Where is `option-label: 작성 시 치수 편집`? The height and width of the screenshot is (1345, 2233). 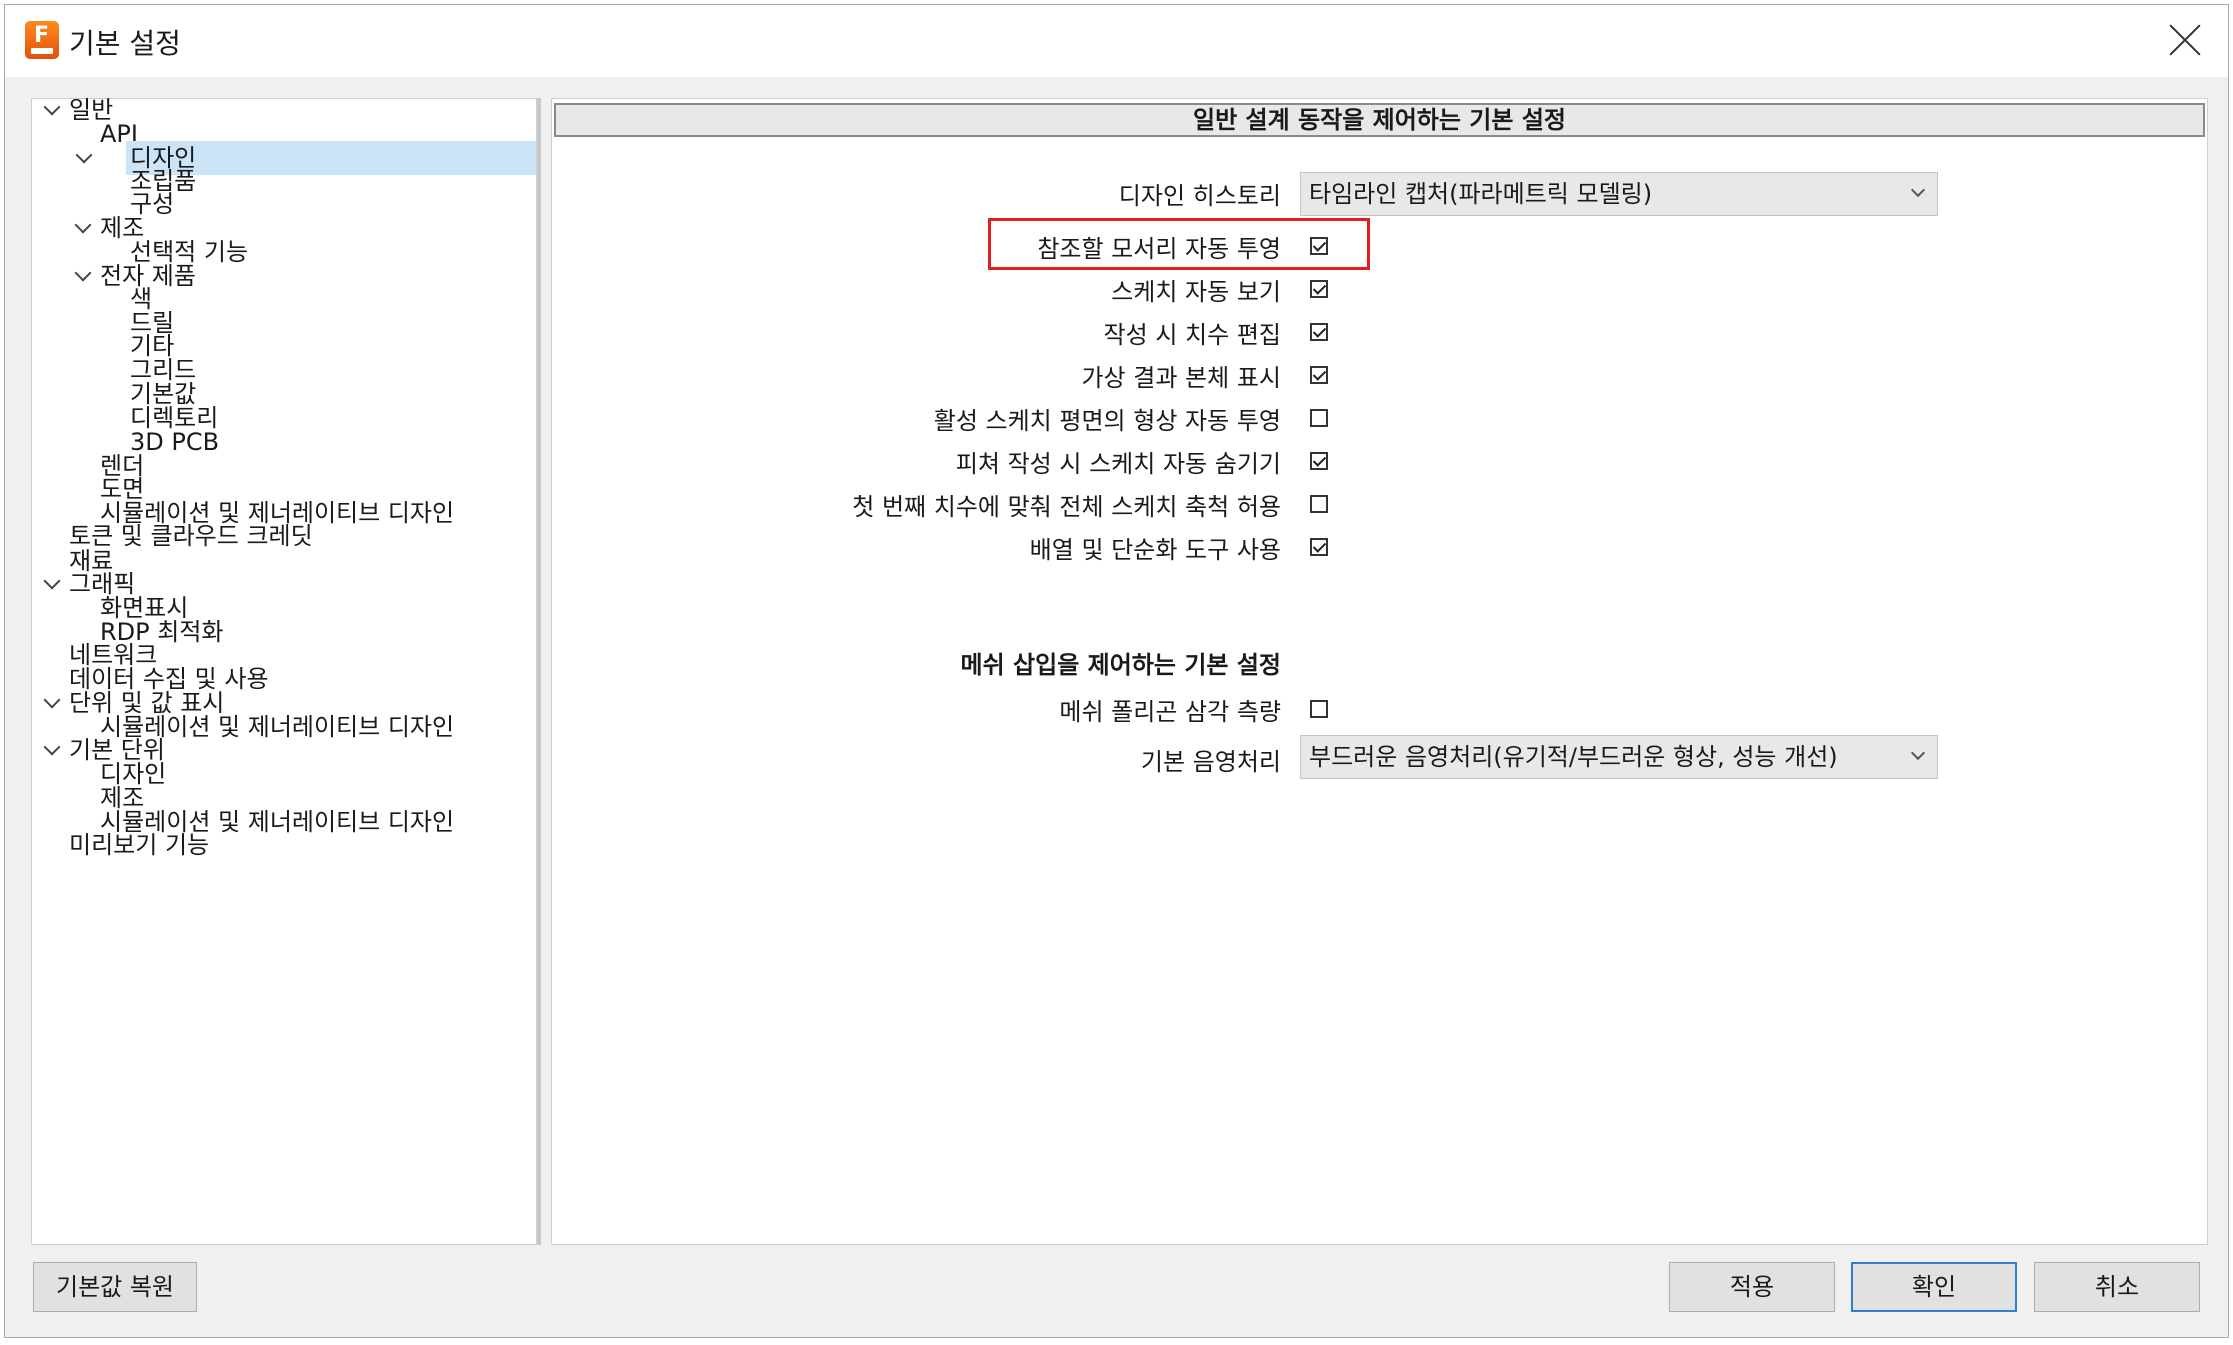
option-label: 작성 시 치수 편집 is located at coordinates (1192, 335).